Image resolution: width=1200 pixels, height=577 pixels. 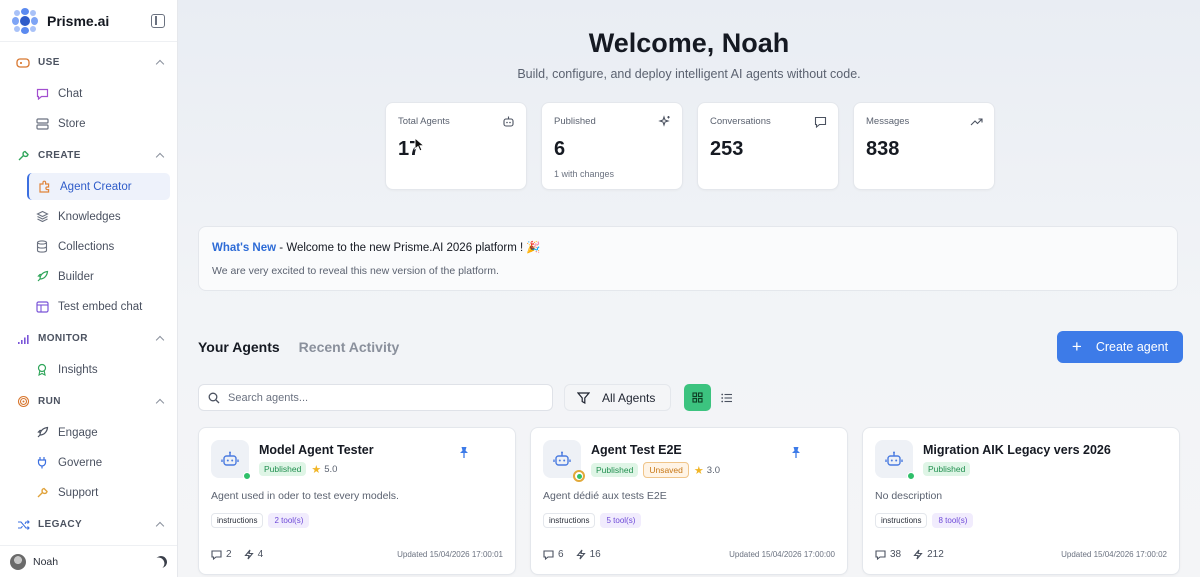 I want to click on updated-timestamp: Updated 15/04/2026 17:00:01, so click(x=450, y=554).